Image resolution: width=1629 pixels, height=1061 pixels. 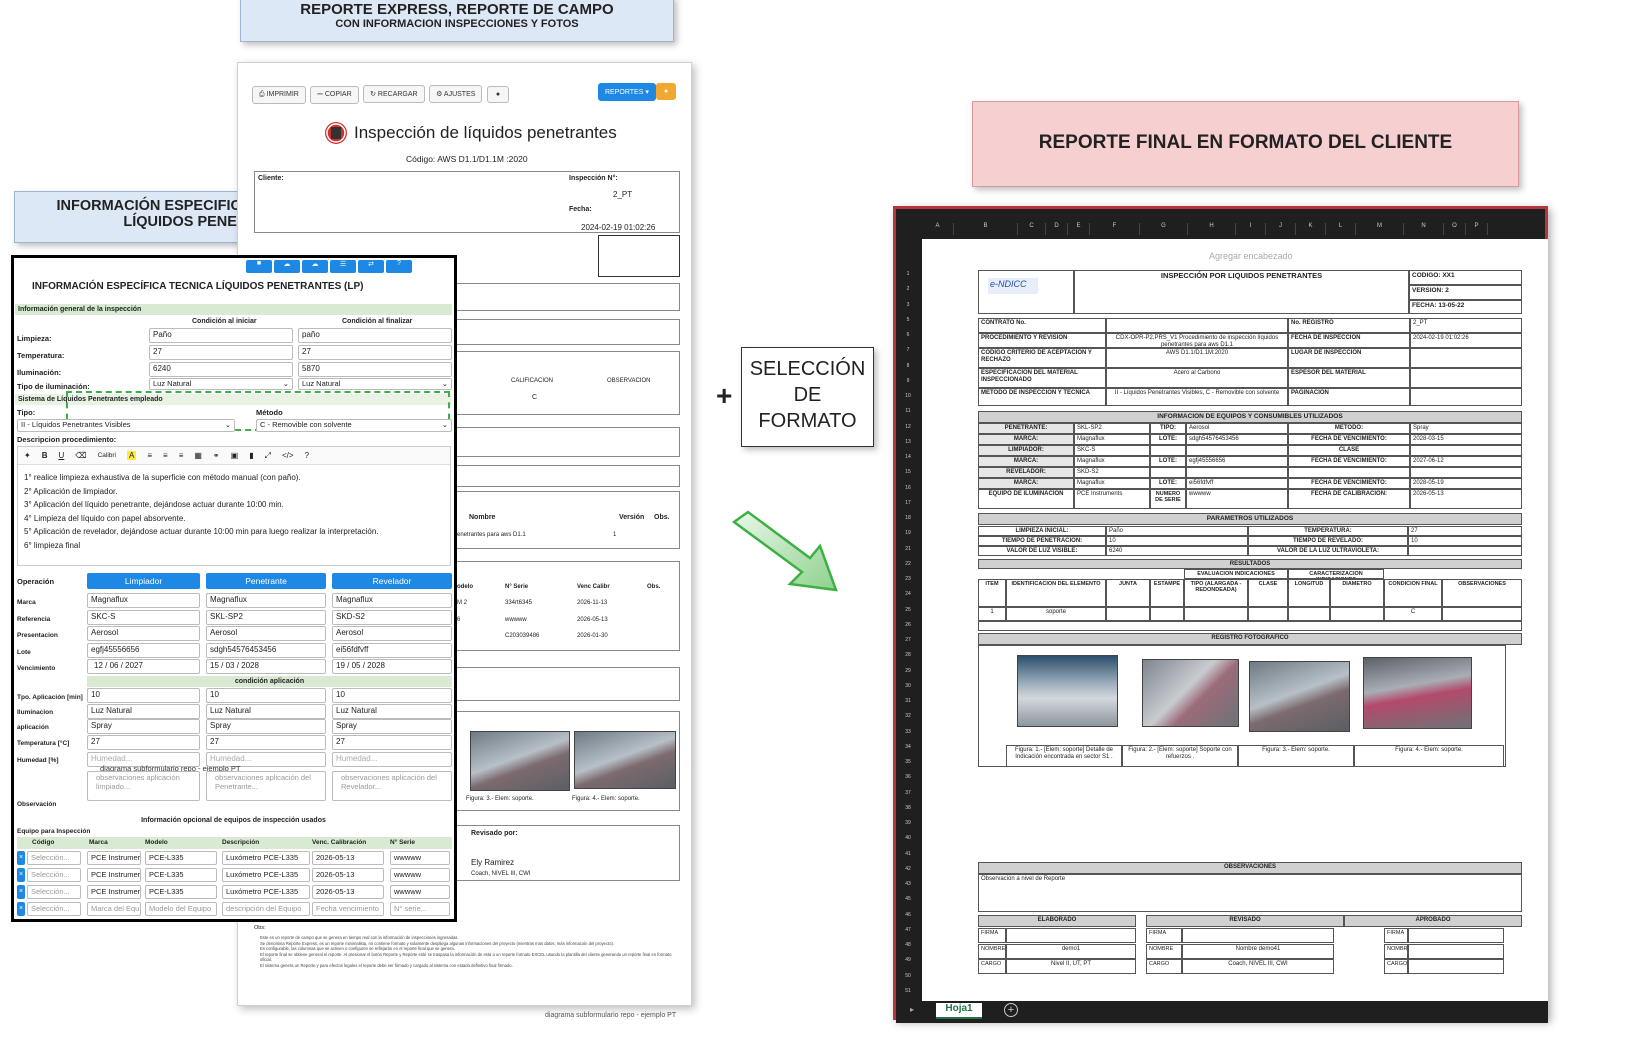 I want to click on scroll-left-icon: ▸, so click(x=912, y=1009).